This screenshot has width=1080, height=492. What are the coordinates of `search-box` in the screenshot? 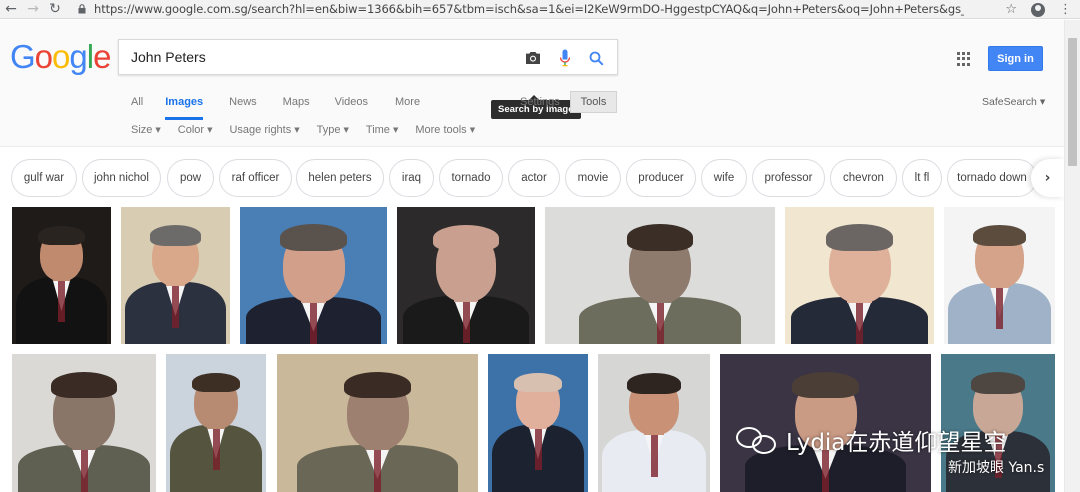 It's located at (368, 57).